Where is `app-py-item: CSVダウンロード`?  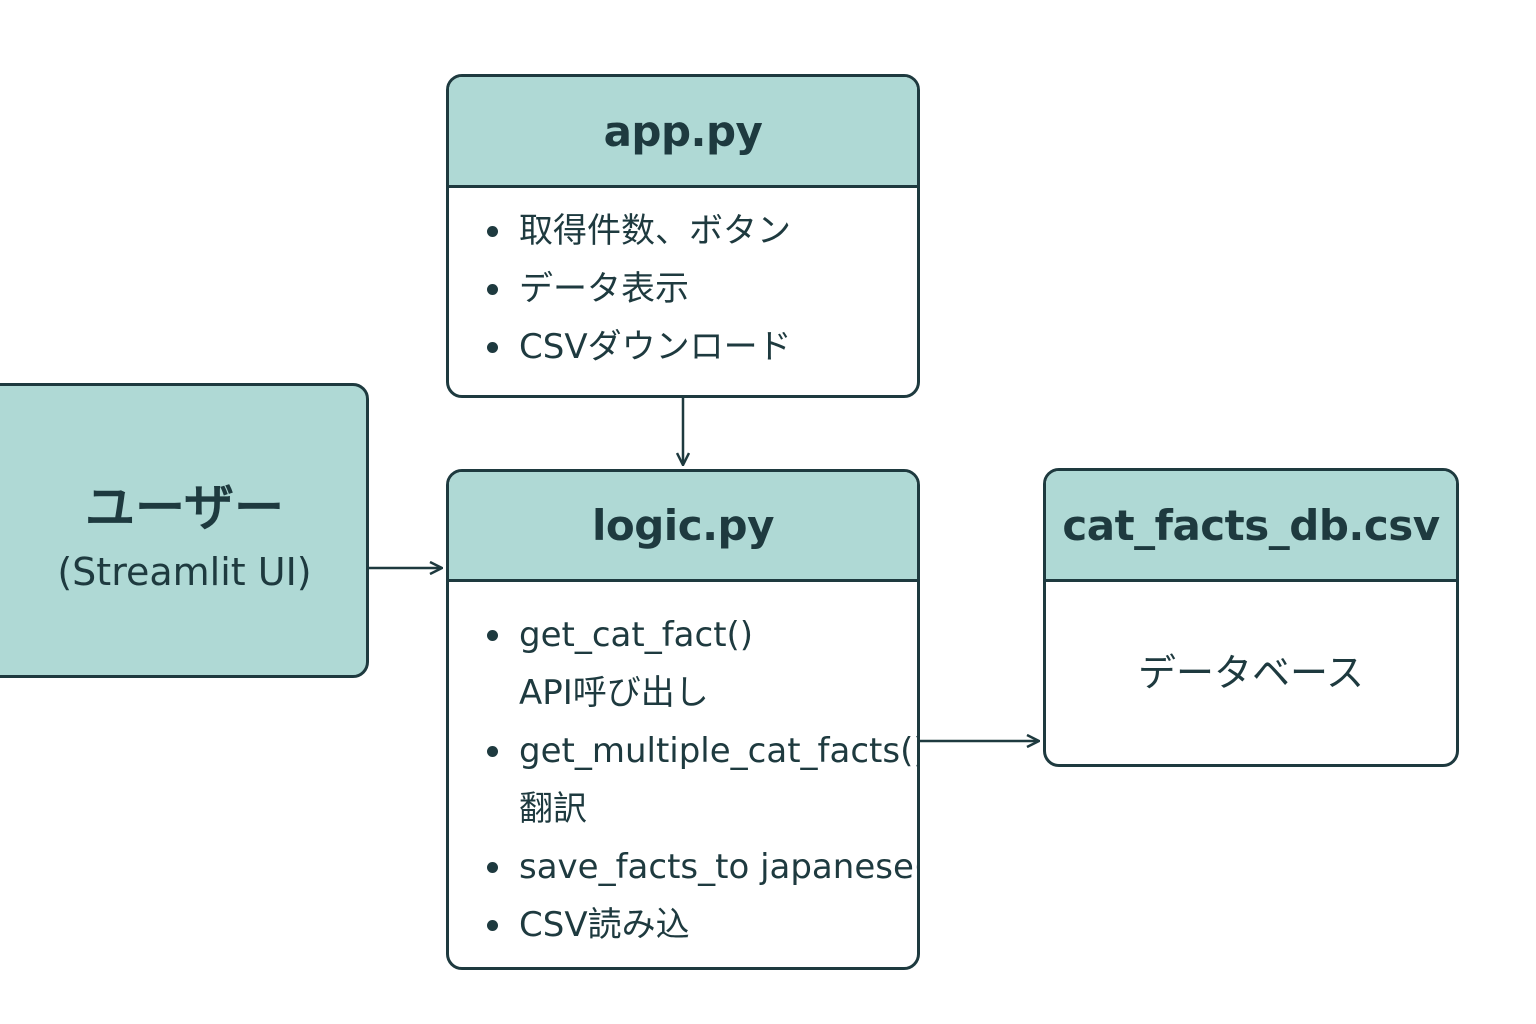
app-py-item: CSVダウンロード is located at coordinates (702, 347).